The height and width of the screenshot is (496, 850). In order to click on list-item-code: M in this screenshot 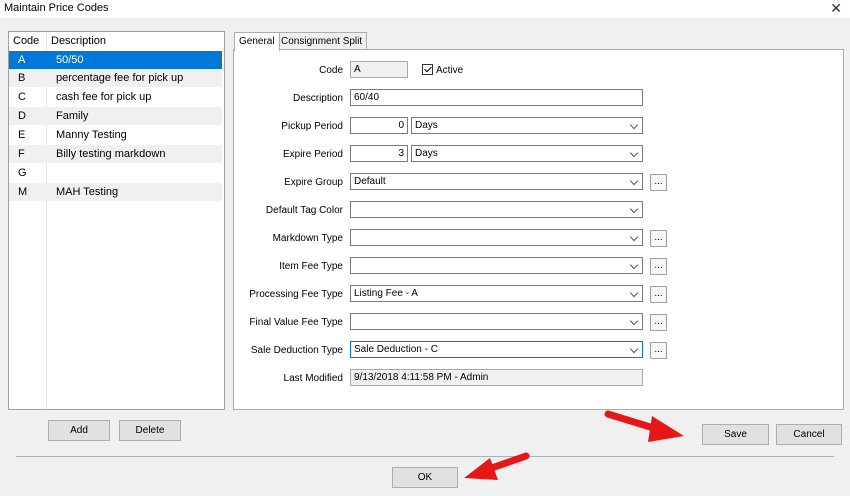, I will do `click(23, 192)`.